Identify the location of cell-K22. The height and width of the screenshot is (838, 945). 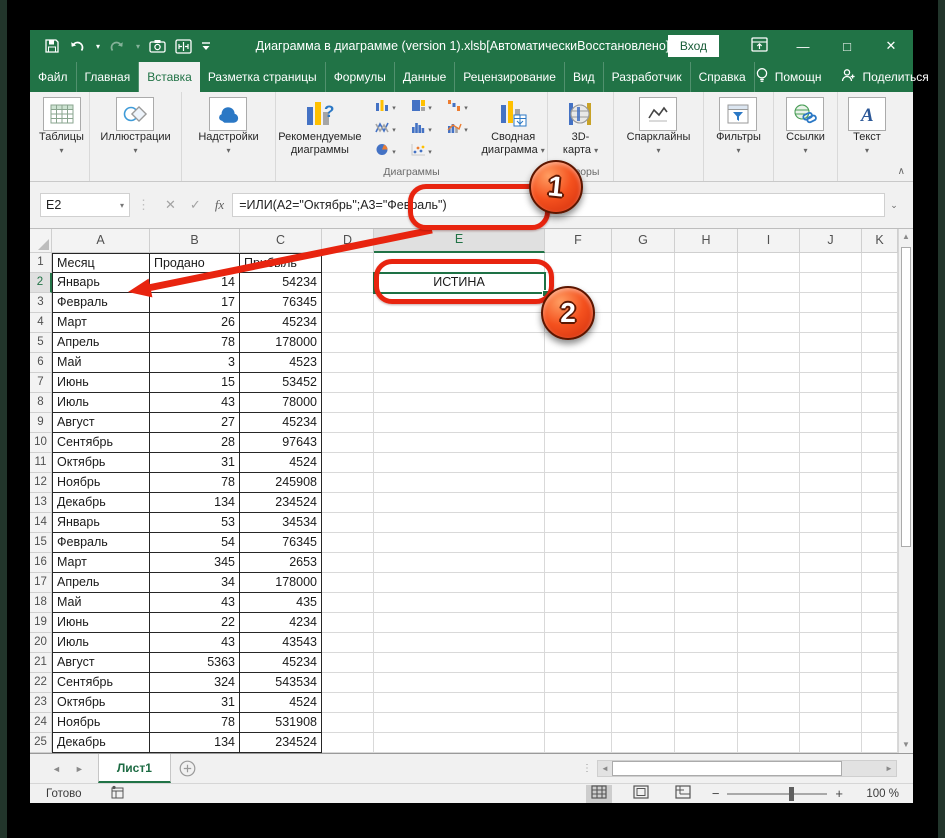
(880, 683).